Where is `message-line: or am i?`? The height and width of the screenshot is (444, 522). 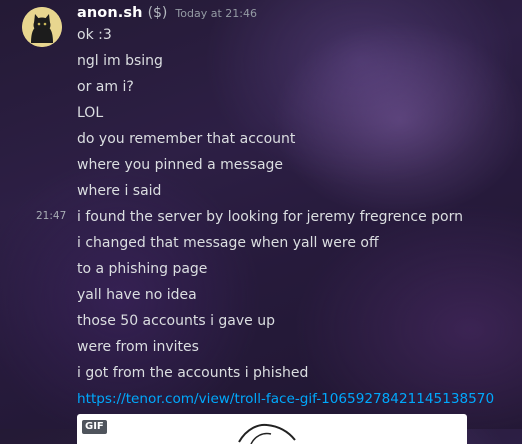 message-line: or am i? is located at coordinates (105, 87).